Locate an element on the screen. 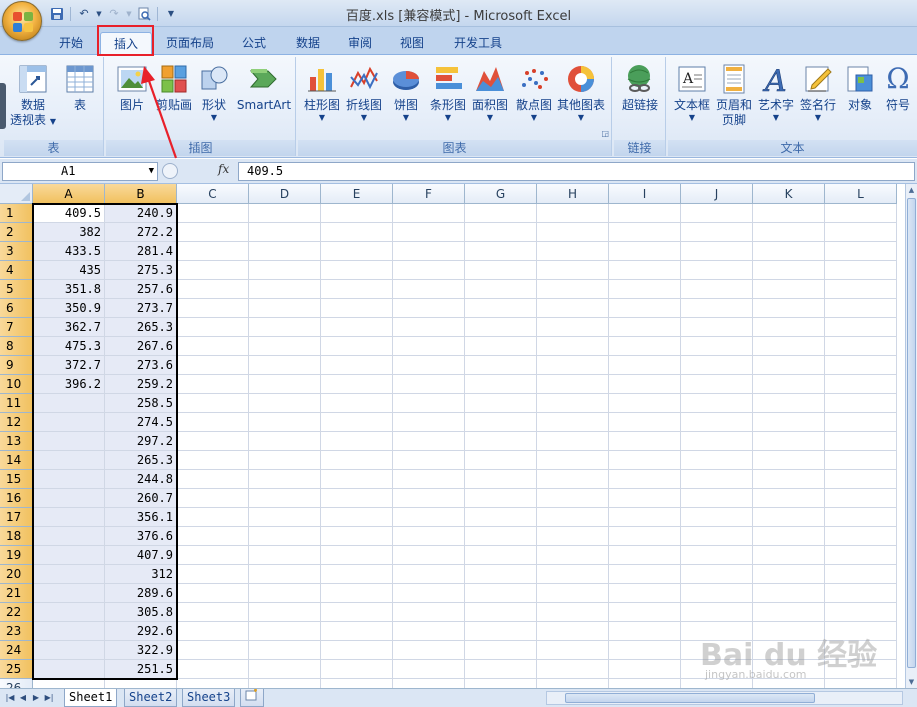 The image size is (917, 707). cell-a25 is located at coordinates (69, 669).